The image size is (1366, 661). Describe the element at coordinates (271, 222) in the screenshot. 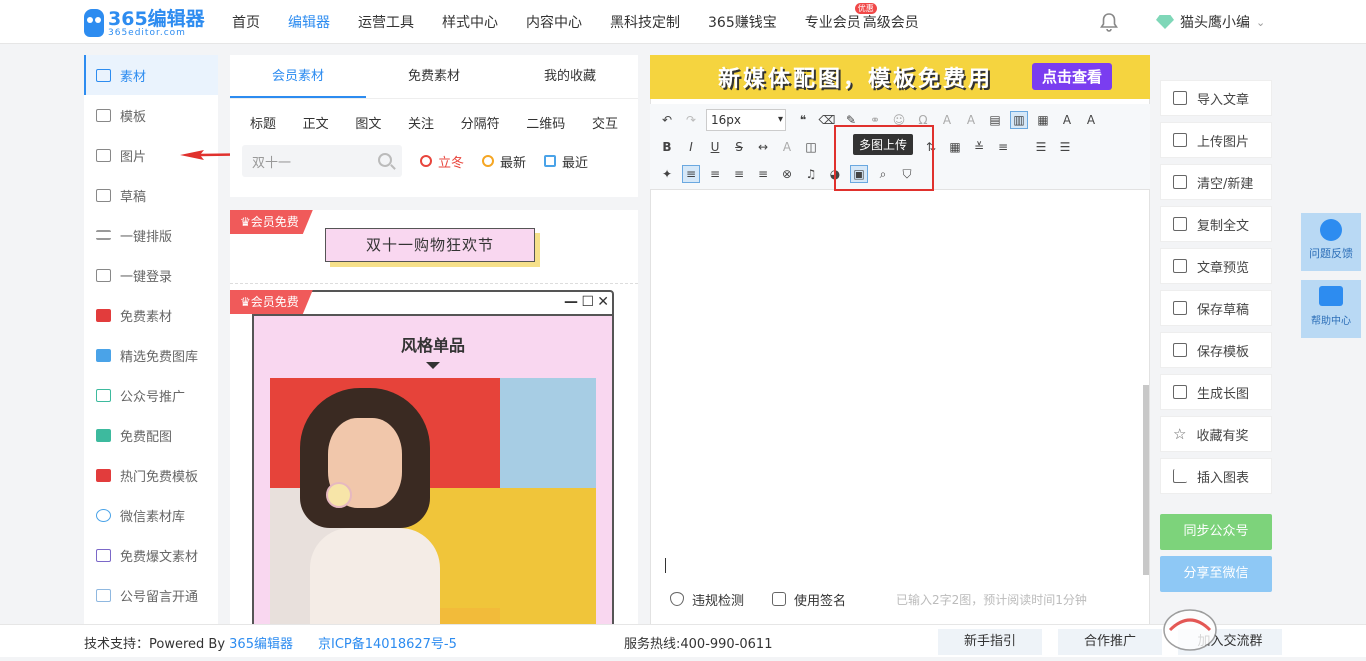

I see `vip-badge: ♛会员免费` at that location.